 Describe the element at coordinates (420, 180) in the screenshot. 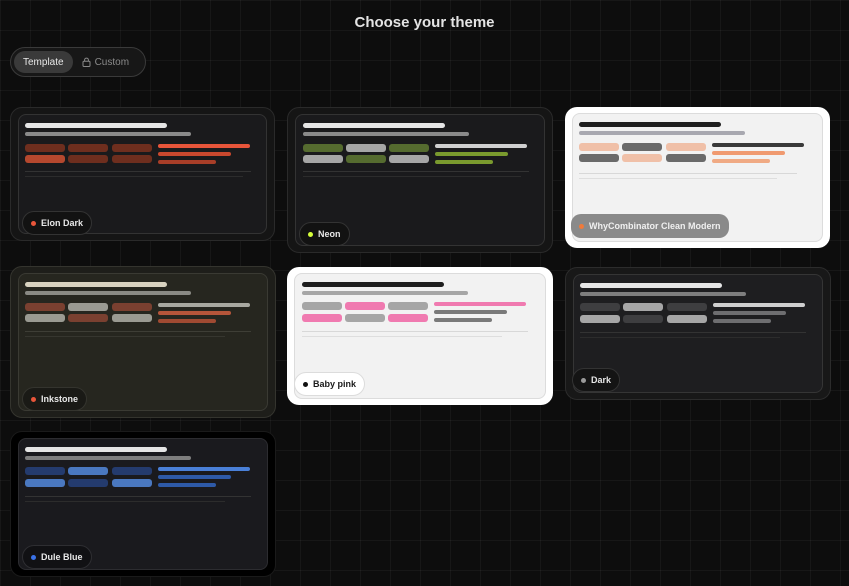

I see `theme-card-neon: Neon` at that location.